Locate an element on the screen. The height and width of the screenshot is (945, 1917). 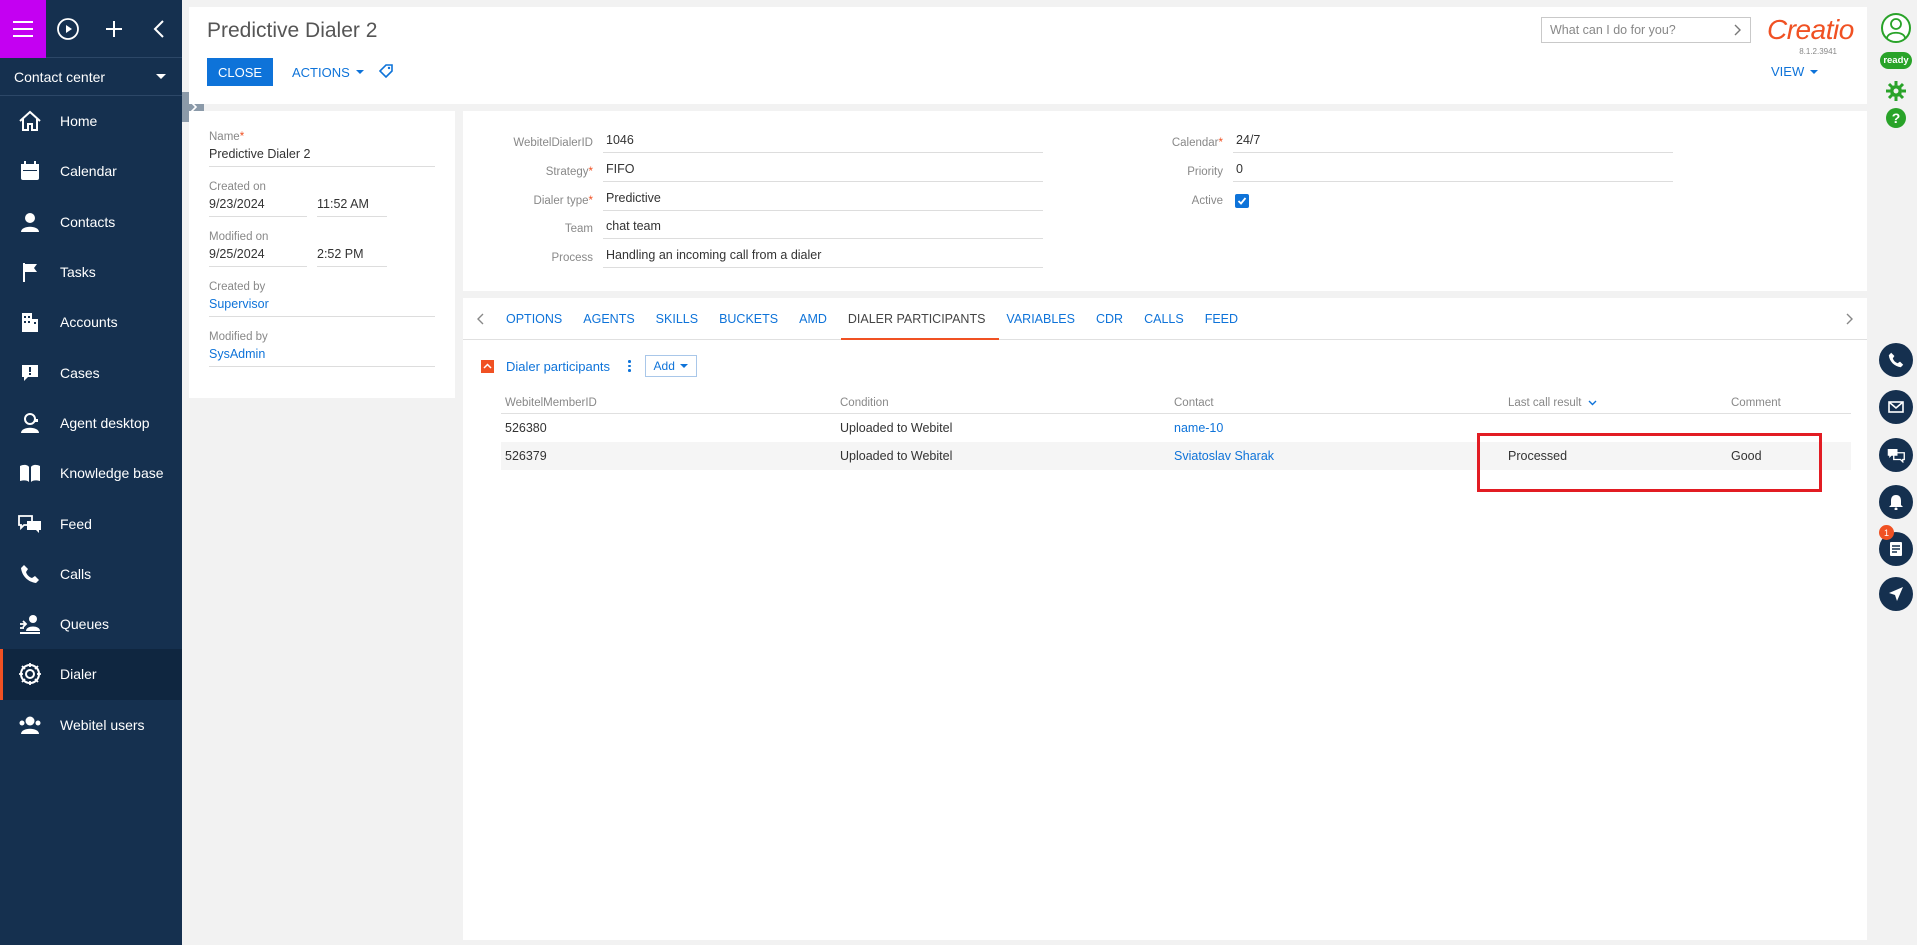
status-badge: ready is located at coordinates (1896, 60).